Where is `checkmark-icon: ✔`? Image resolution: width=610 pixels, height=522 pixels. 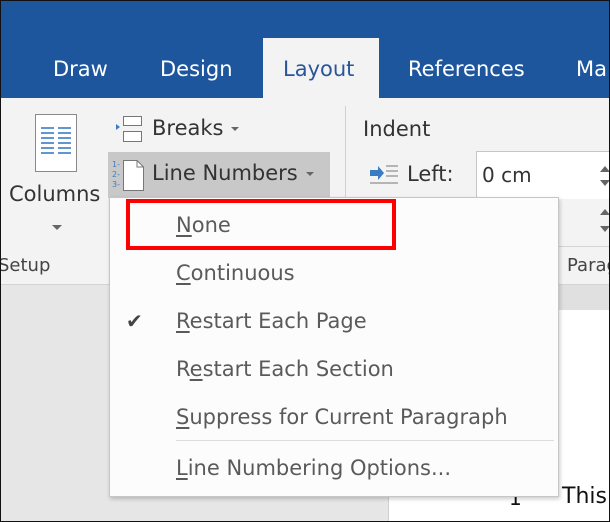 checkmark-icon: ✔ is located at coordinates (134, 321).